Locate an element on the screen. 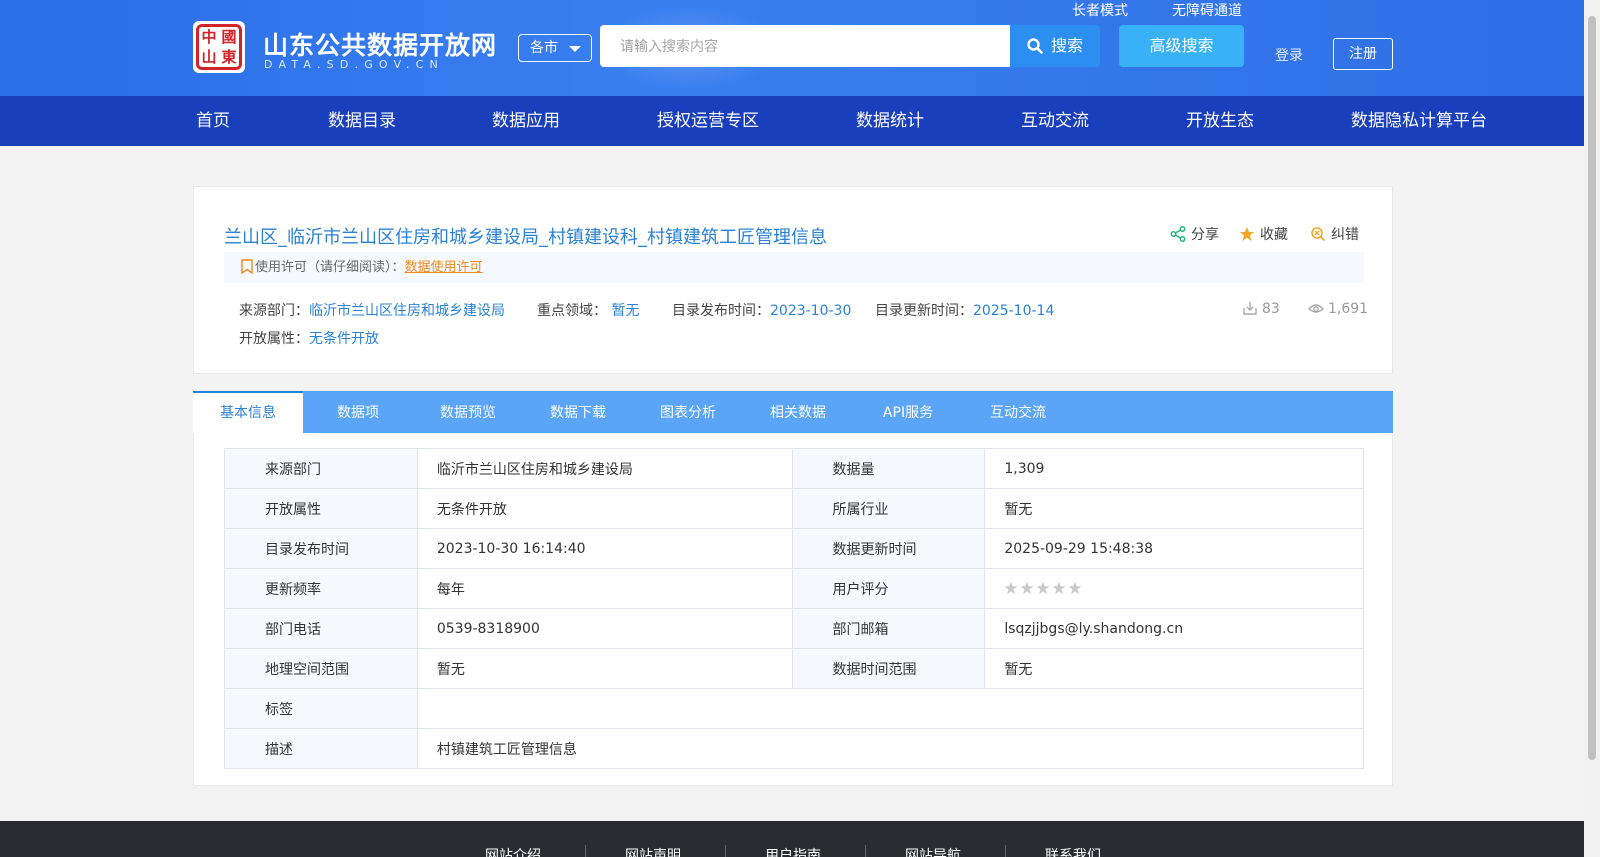  accessibility-link: 无障碍通道 is located at coordinates (1207, 10).